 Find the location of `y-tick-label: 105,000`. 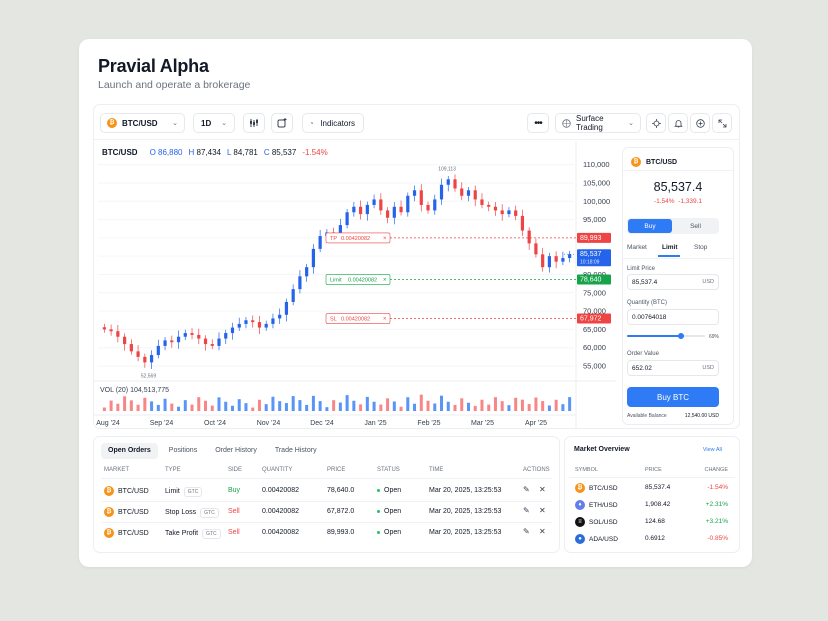

y-tick-label: 105,000 is located at coordinates (596, 182).